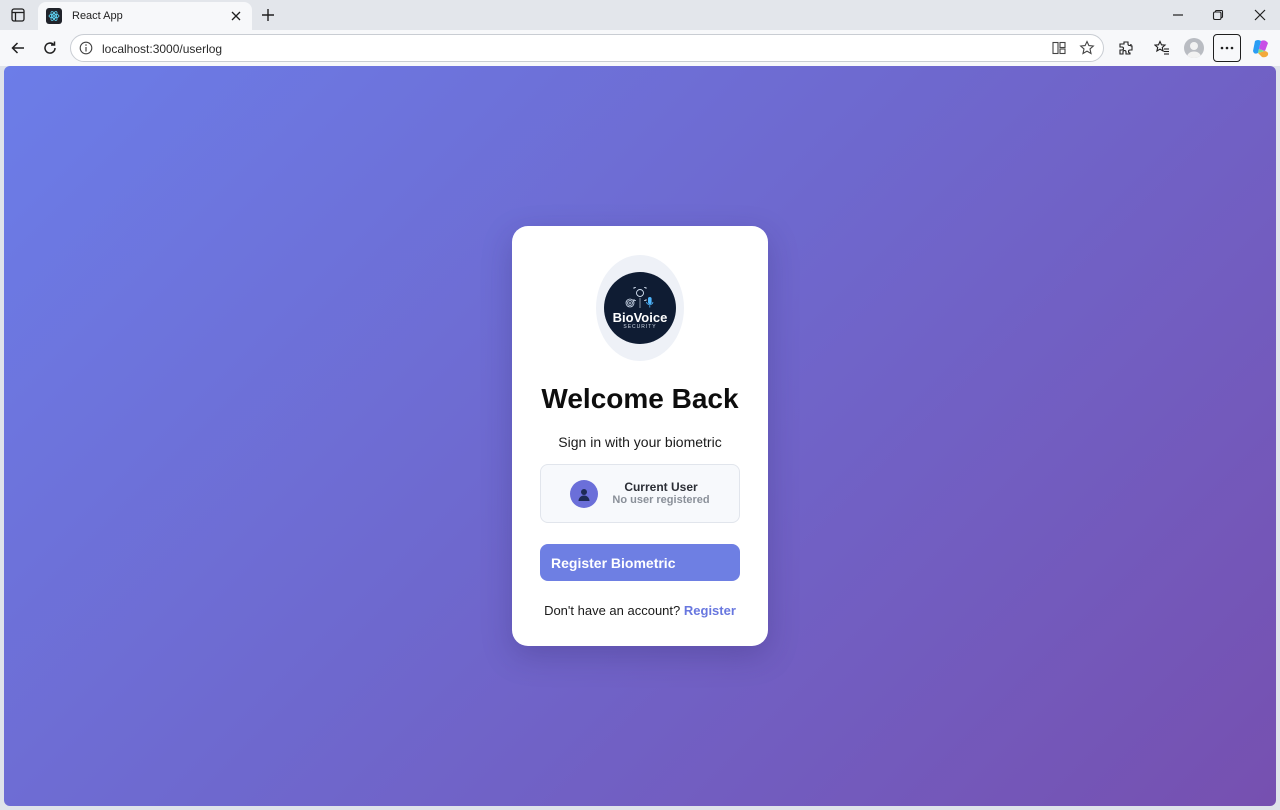 The height and width of the screenshot is (810, 1280). Describe the element at coordinates (50, 48) in the screenshot. I see `refresh-icon` at that location.